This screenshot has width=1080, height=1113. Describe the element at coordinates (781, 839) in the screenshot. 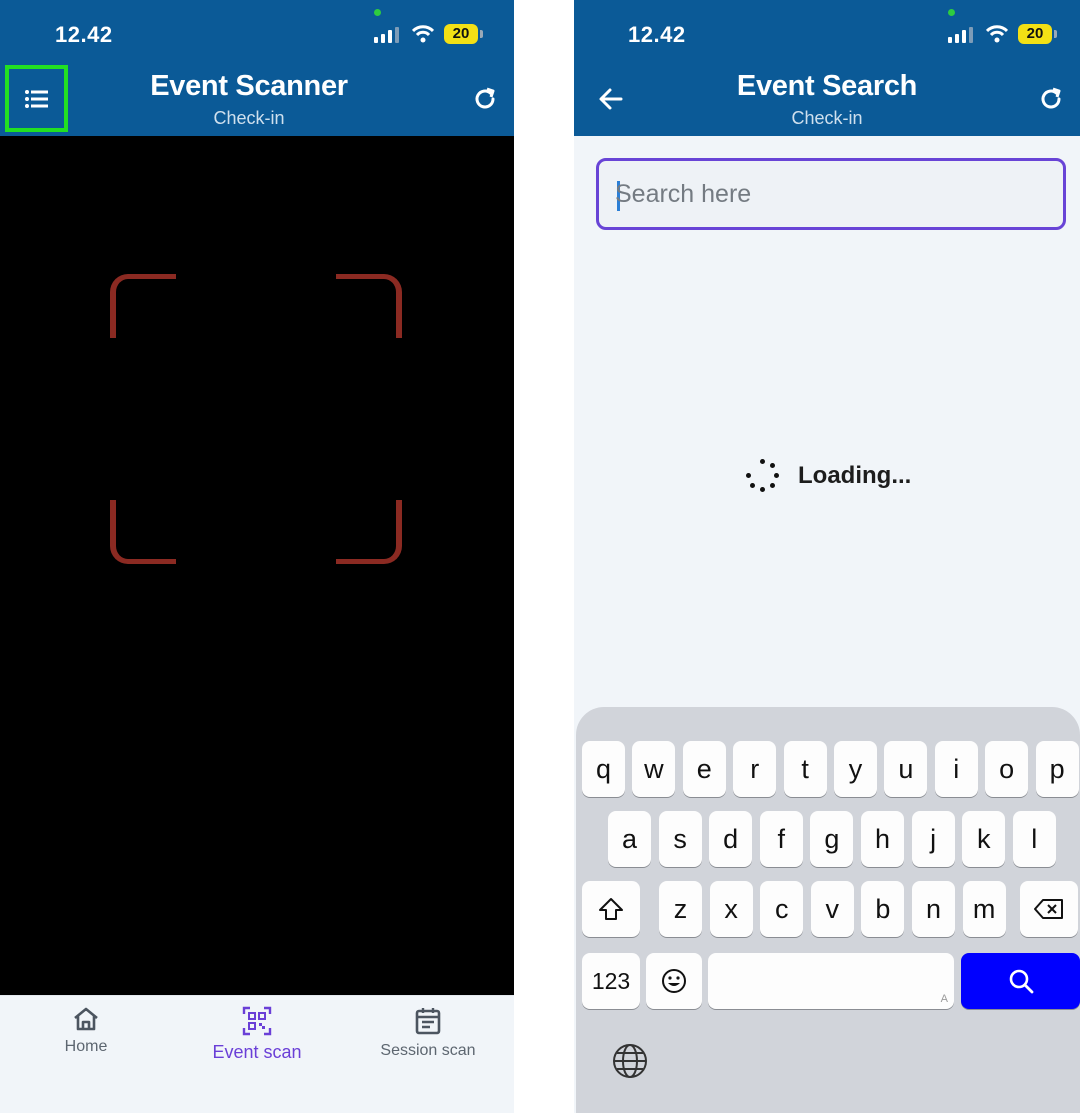

I see `key-f: f` at that location.